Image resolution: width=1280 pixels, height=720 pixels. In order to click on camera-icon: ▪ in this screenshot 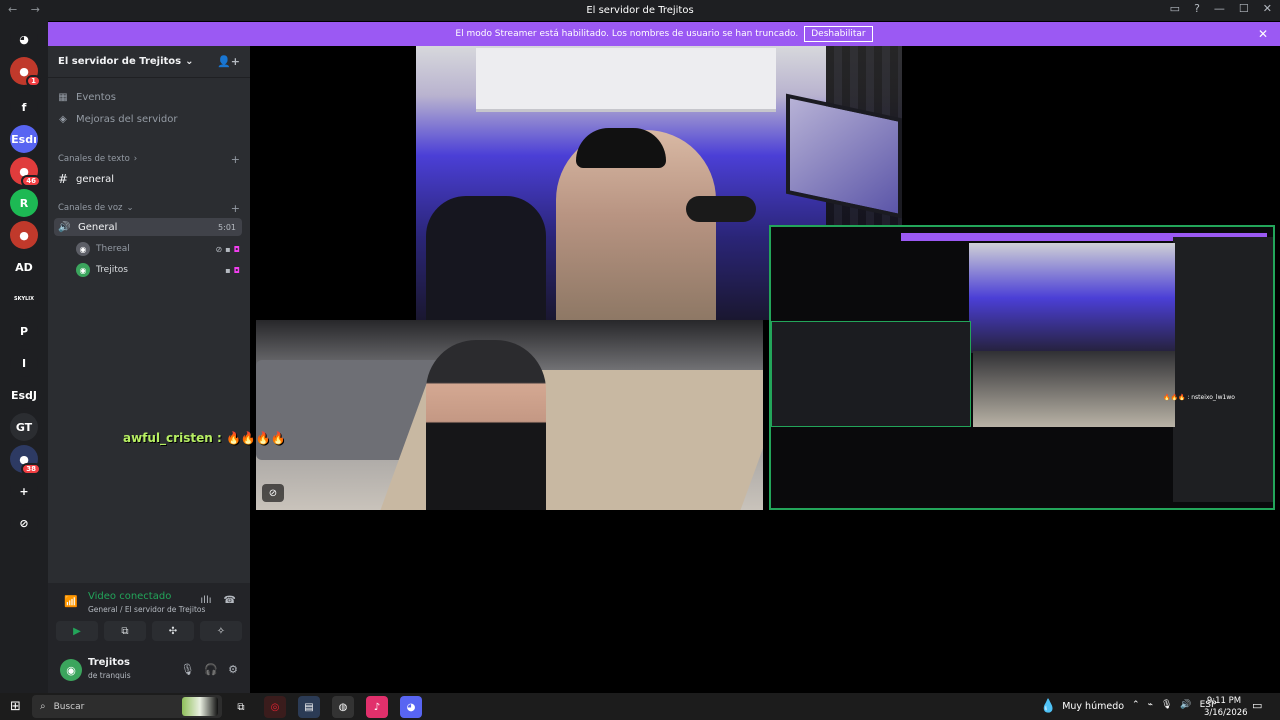, I will do `click(228, 270)`.